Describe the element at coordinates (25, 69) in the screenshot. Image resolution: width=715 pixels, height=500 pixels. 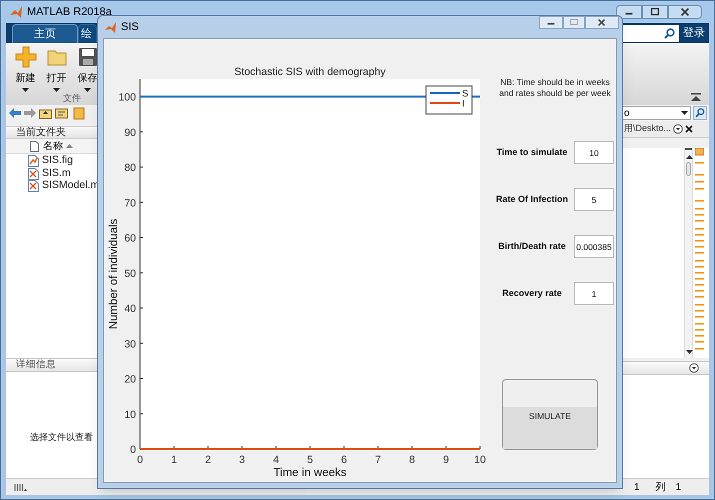
I see `toolbar-button: 新建` at that location.